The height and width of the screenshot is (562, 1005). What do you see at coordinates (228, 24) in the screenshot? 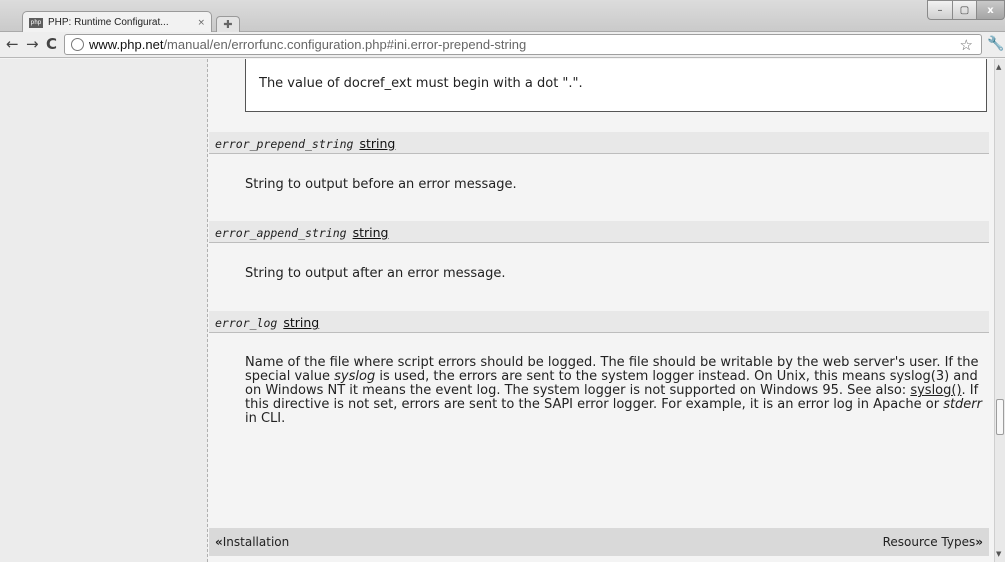
I see `new-tab-button: ✚` at bounding box center [228, 24].